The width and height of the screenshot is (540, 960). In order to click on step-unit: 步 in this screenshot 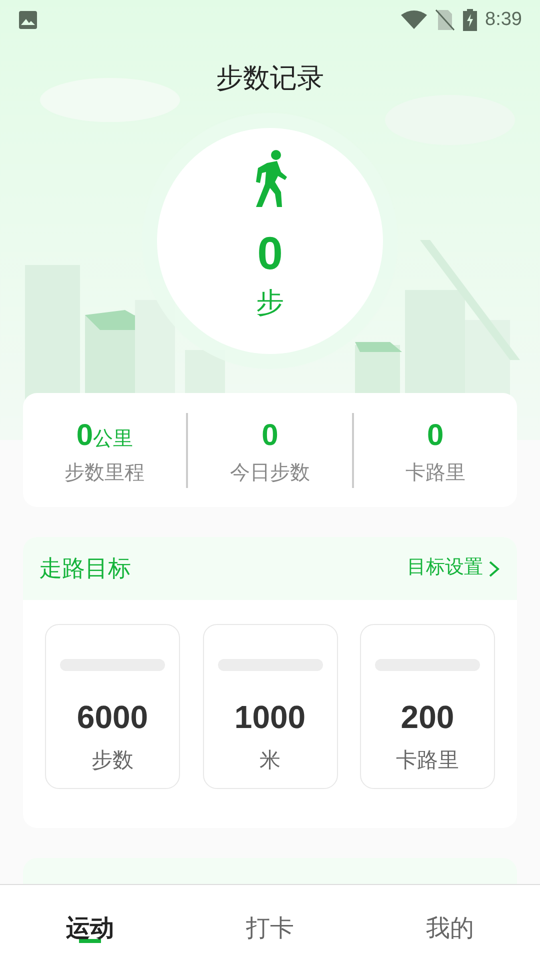, I will do `click(270, 303)`.